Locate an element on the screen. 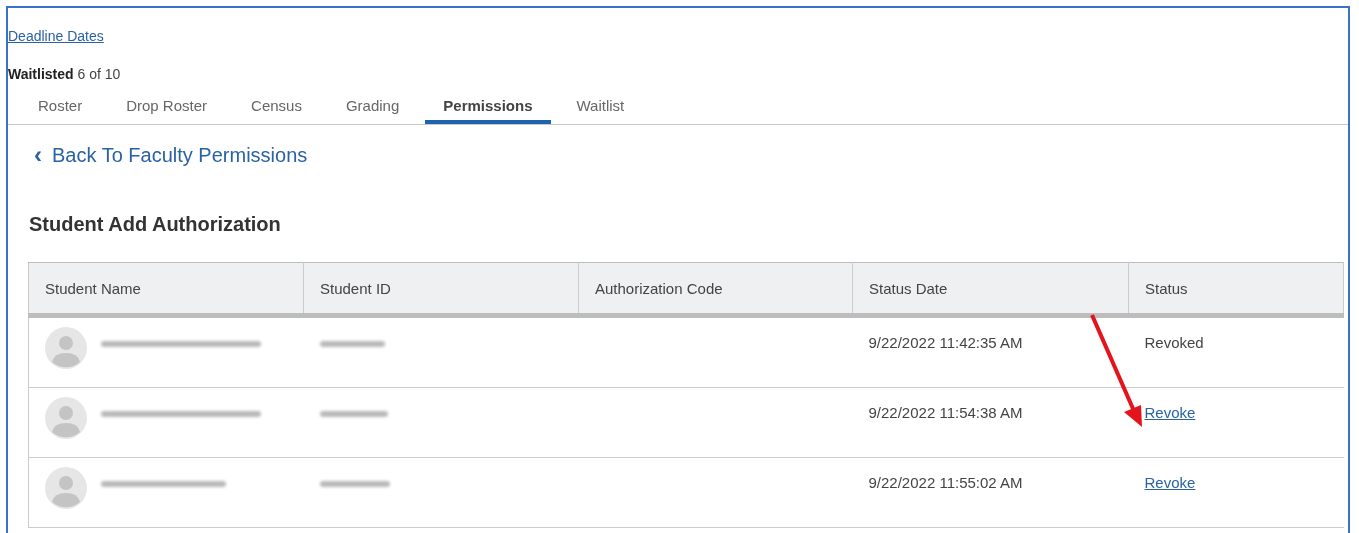 This screenshot has height=533, width=1359. status-text: Revoked is located at coordinates (1174, 342).